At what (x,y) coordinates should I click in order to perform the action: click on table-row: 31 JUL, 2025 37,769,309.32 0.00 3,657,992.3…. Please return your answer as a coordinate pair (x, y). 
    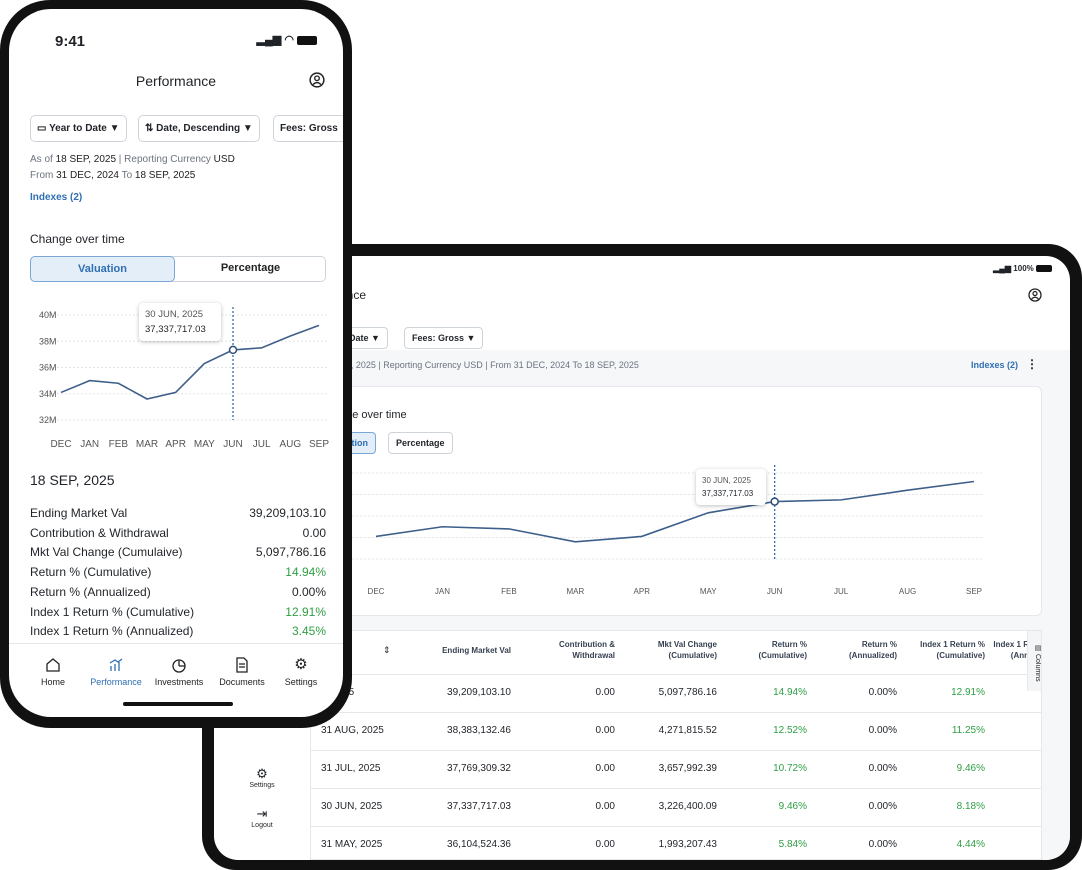
    Looking at the image, I should click on (676, 770).